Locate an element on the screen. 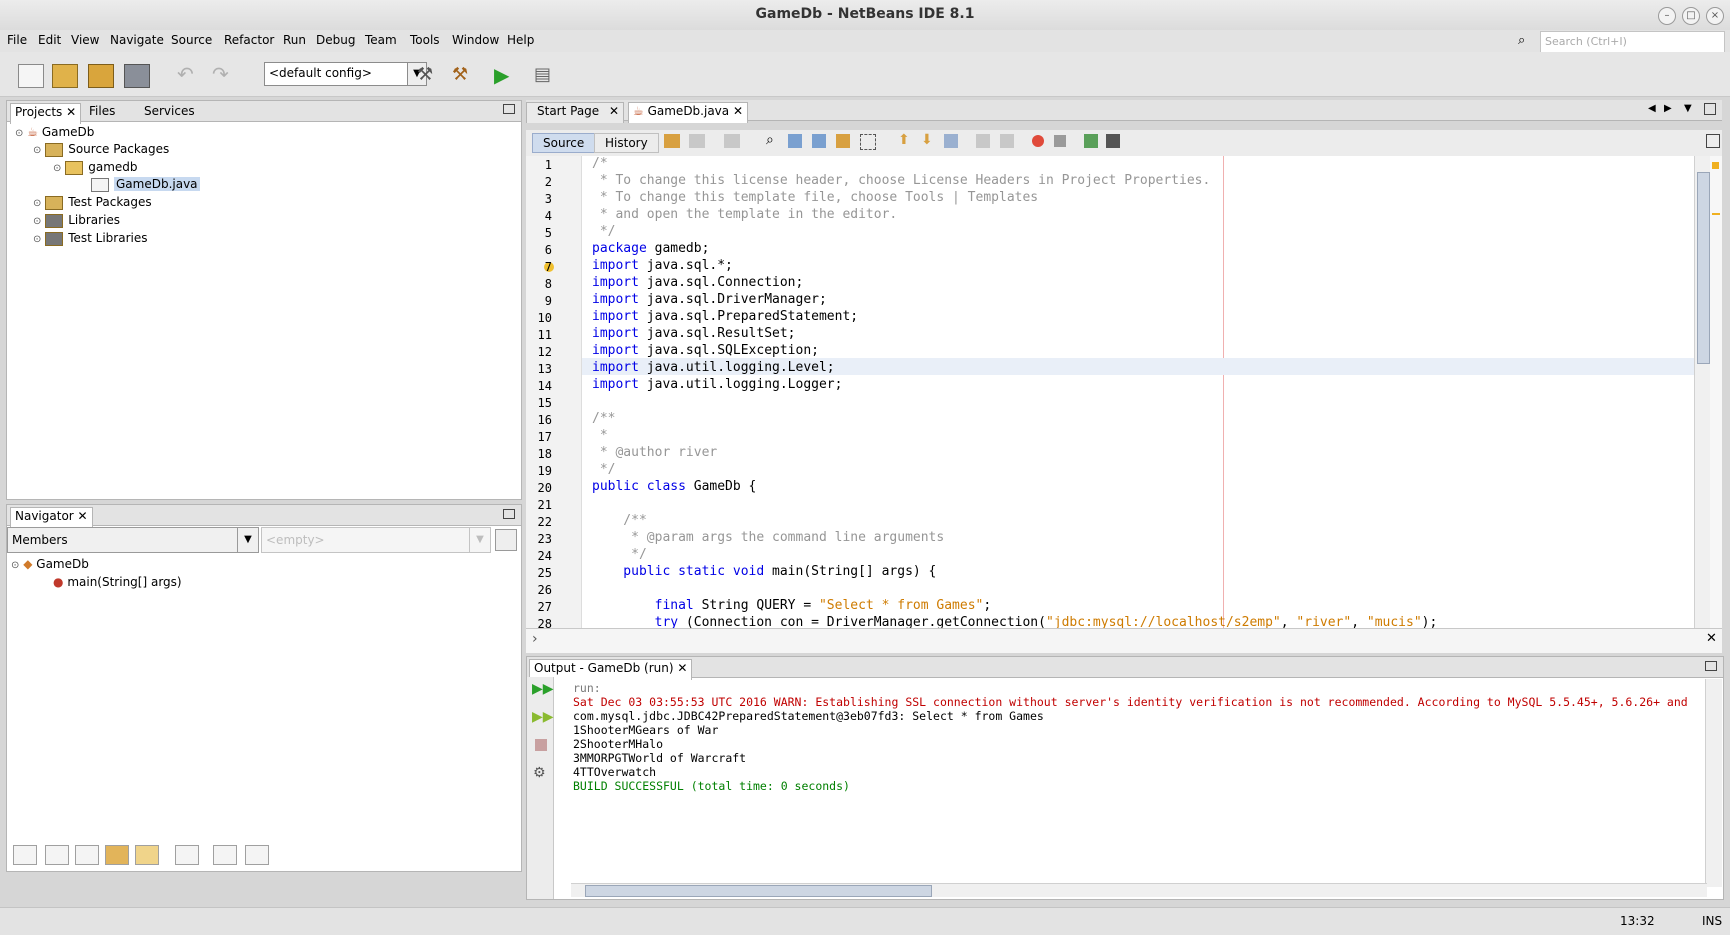 The image size is (1730, 935). nav-node-class: ⊙ ◆ GameDb is located at coordinates (50, 564).